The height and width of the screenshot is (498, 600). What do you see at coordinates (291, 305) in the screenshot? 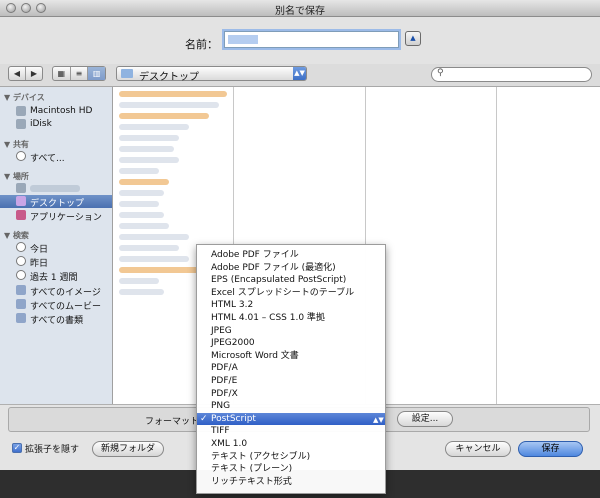
I see `menu-item-html-3-2: HTML 3.2` at bounding box center [291, 305].